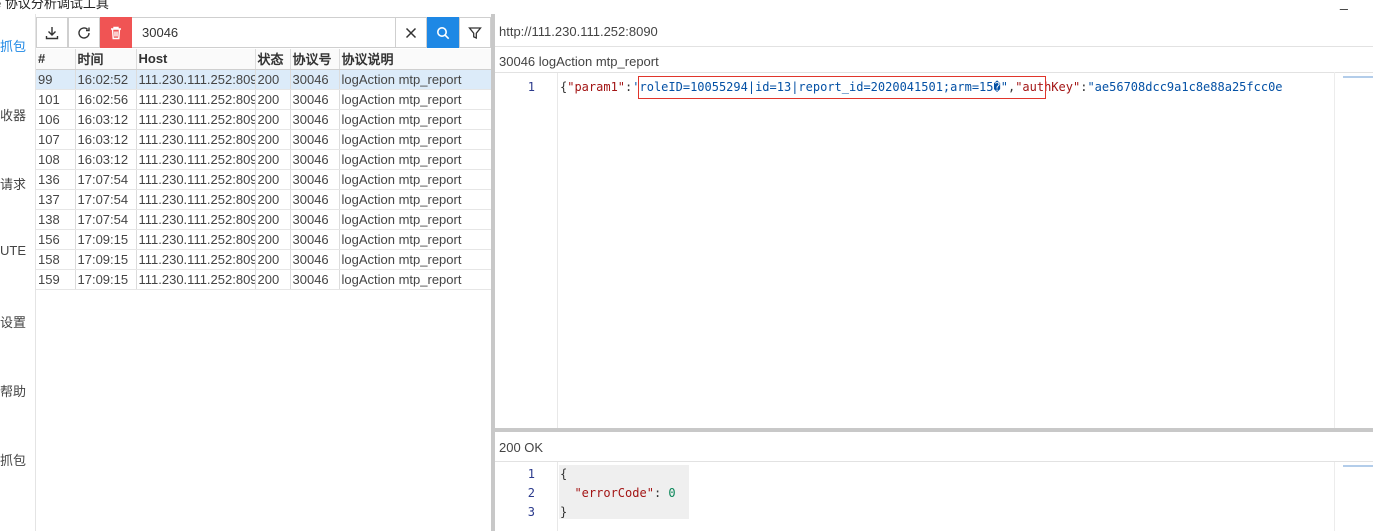 Image resolution: width=1373 pixels, height=531 pixels. I want to click on table-header-row: # 时间 Host 状态 协议号 协议说明, so click(263, 59).